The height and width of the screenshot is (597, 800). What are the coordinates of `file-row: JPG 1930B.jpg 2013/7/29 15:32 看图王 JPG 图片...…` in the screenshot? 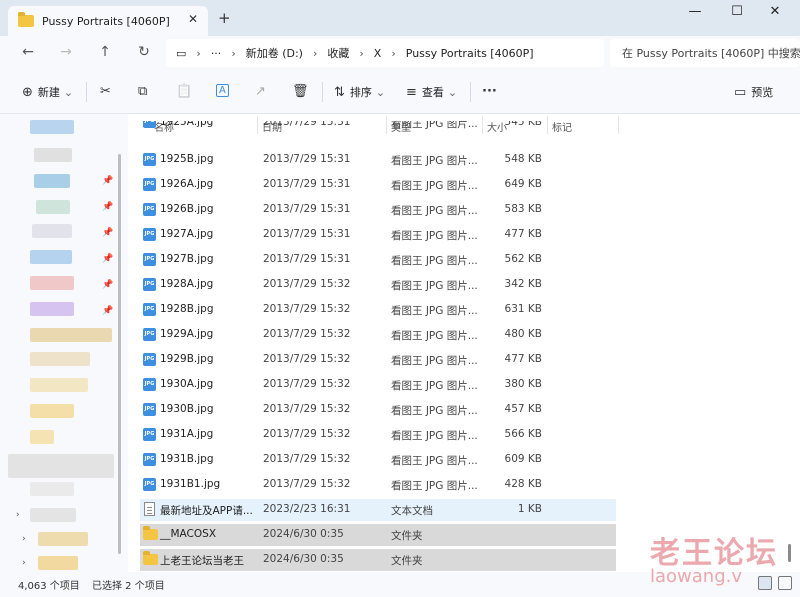 It's located at (378, 410).